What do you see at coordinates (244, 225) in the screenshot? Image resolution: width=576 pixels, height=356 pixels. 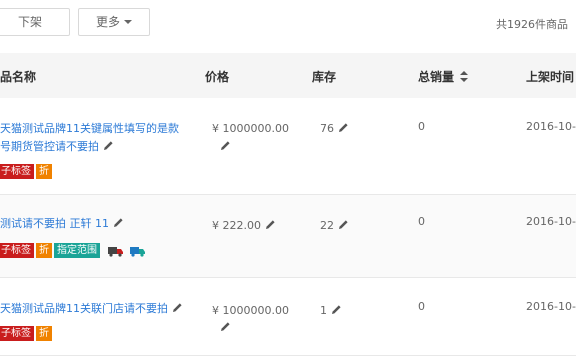 I see `price-value: ¥ 222.00` at bounding box center [244, 225].